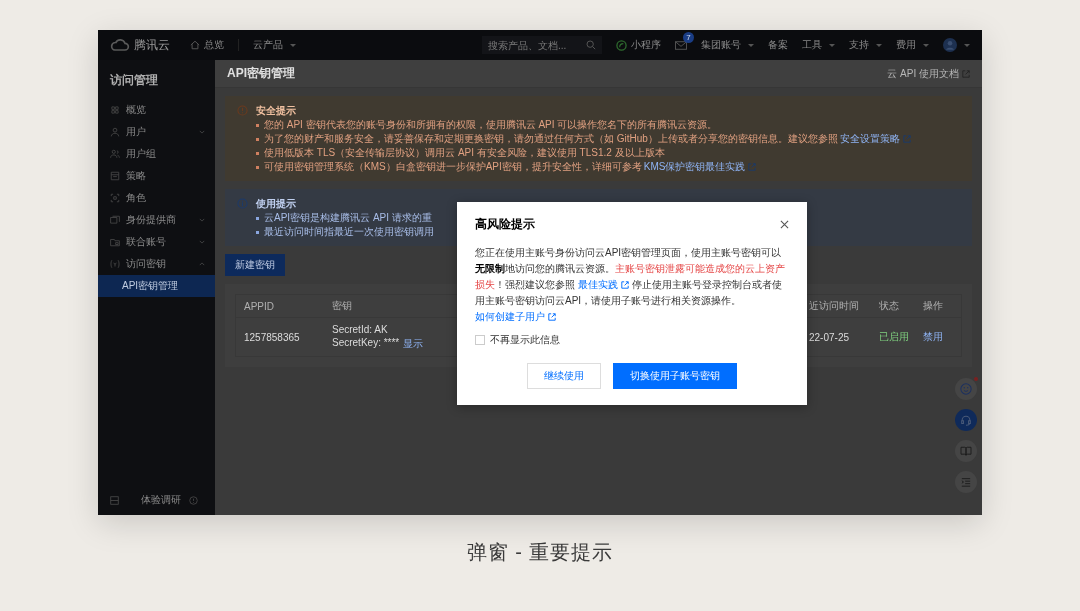 The width and height of the screenshot is (1080, 611). What do you see at coordinates (830, 337) in the screenshot?
I see `table-cell-text: 22-07-25` at bounding box center [830, 337].